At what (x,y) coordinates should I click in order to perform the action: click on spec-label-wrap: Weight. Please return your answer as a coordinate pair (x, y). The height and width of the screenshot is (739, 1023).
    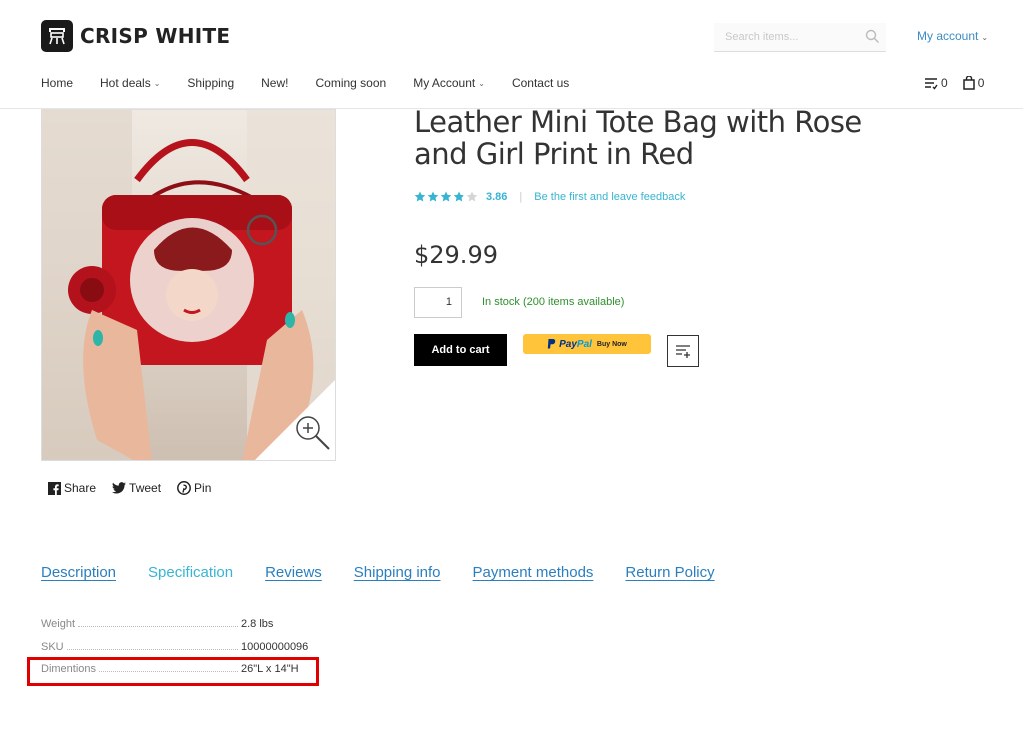
    Looking at the image, I should click on (141, 624).